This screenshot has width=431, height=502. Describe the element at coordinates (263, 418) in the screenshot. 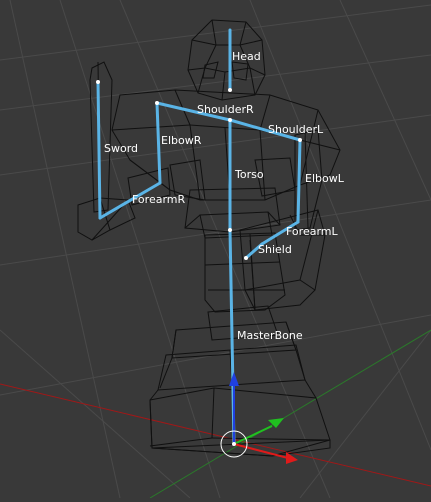

I see `transform-manipulator-icon` at that location.